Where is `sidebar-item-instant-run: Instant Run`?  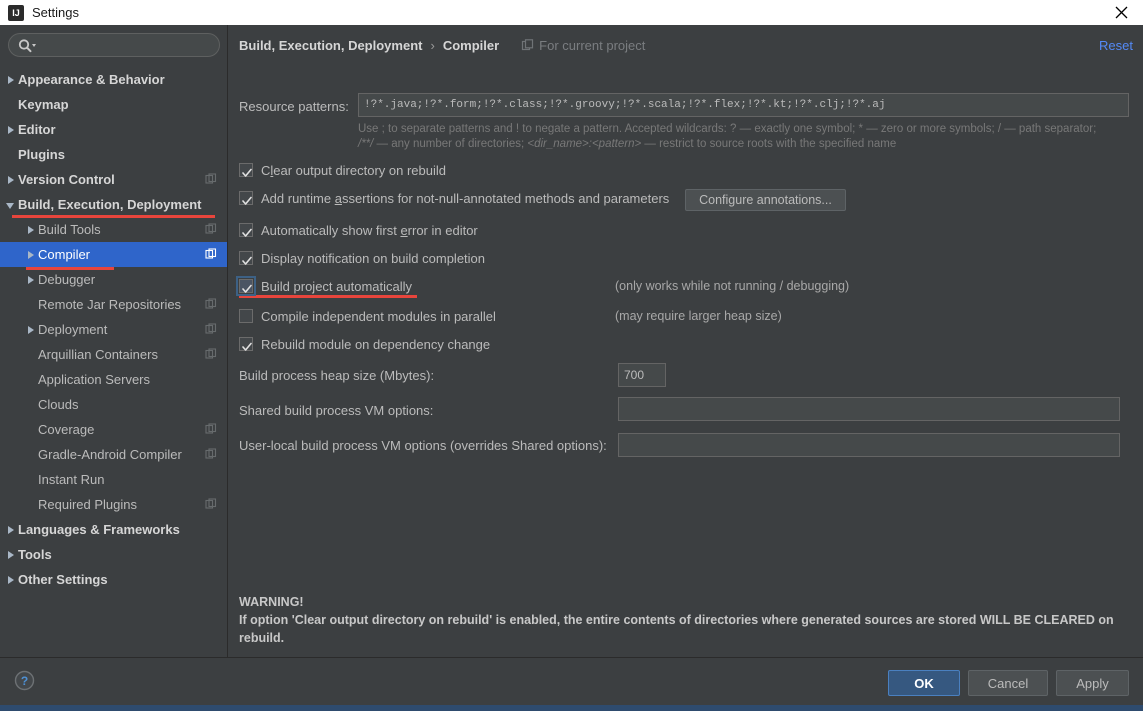 sidebar-item-instant-run: Instant Run is located at coordinates (113, 479).